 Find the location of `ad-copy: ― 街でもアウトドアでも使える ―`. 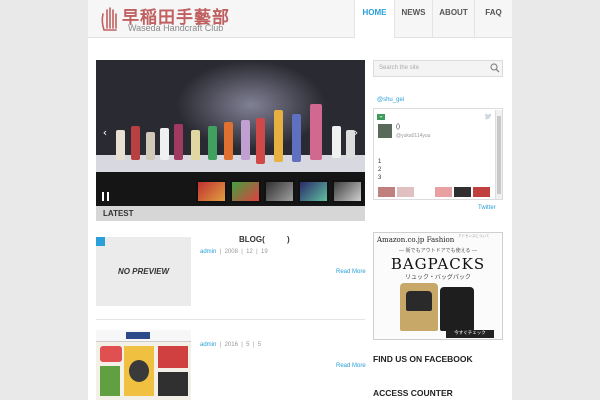

ad-copy: ― 街でもアウトドアでも使える ― is located at coordinates (438, 251).